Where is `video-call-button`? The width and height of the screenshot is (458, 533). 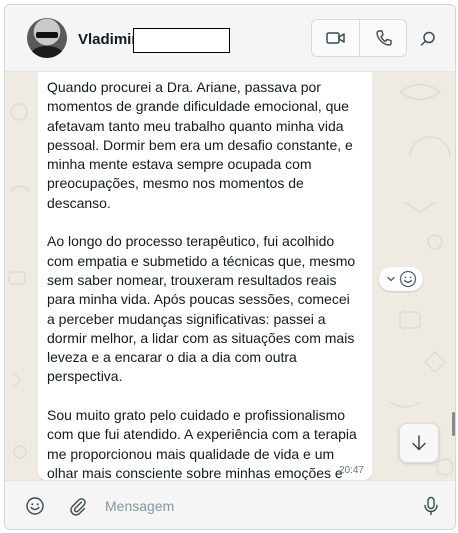 video-call-button is located at coordinates (335, 38).